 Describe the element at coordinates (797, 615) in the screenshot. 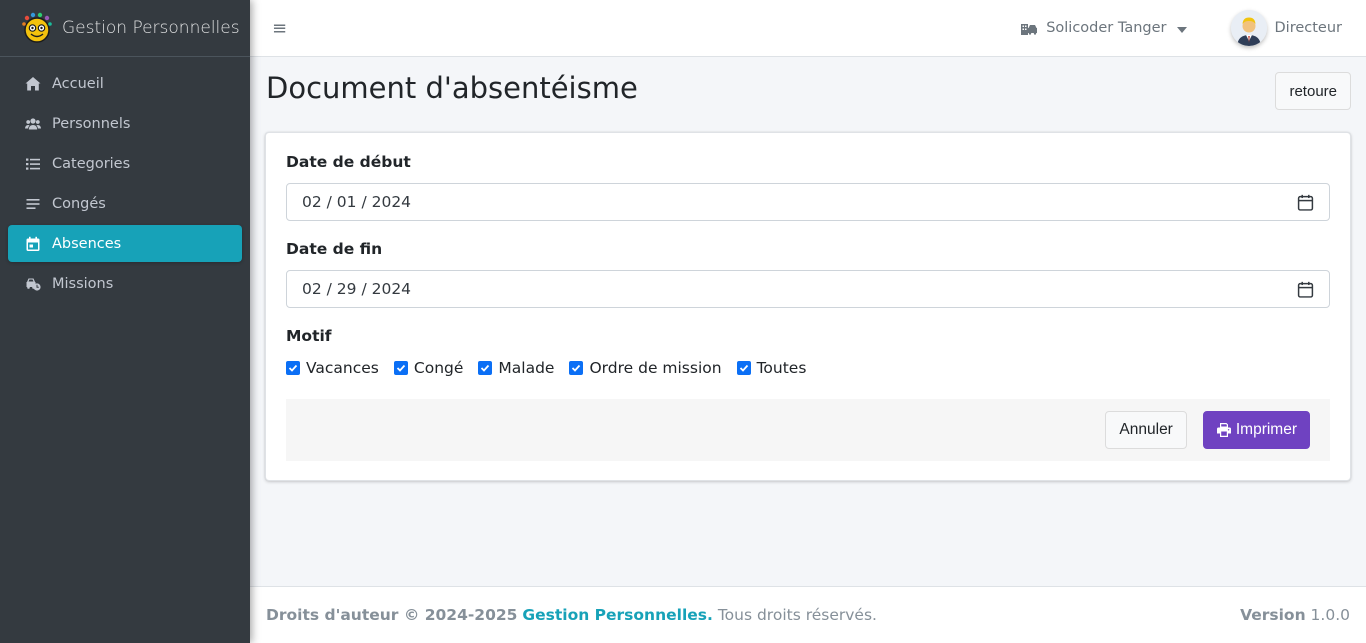

I see `rights-text: Tous droits réservés.` at that location.